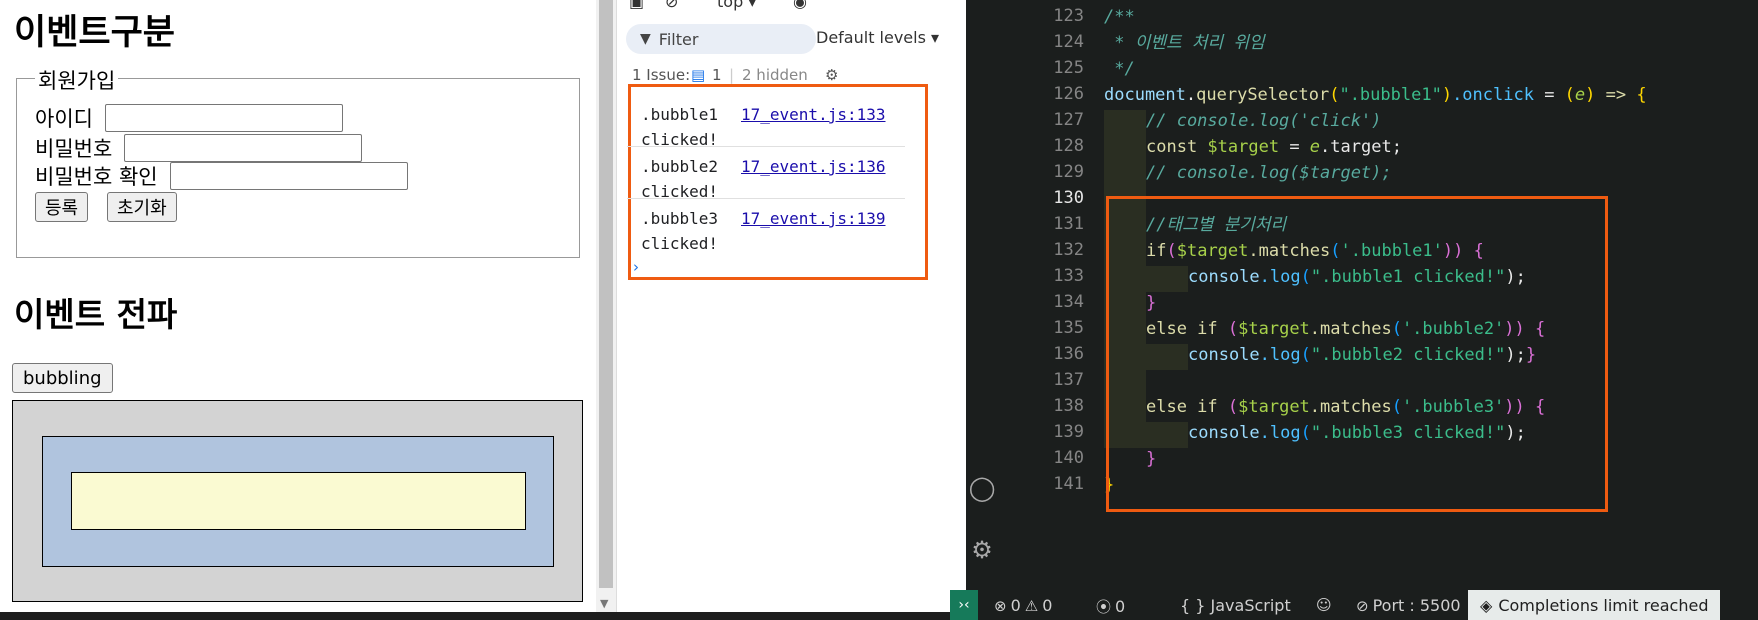 The width and height of the screenshot is (1758, 620). What do you see at coordinates (1068, 406) in the screenshot?
I see `line-number: 138` at bounding box center [1068, 406].